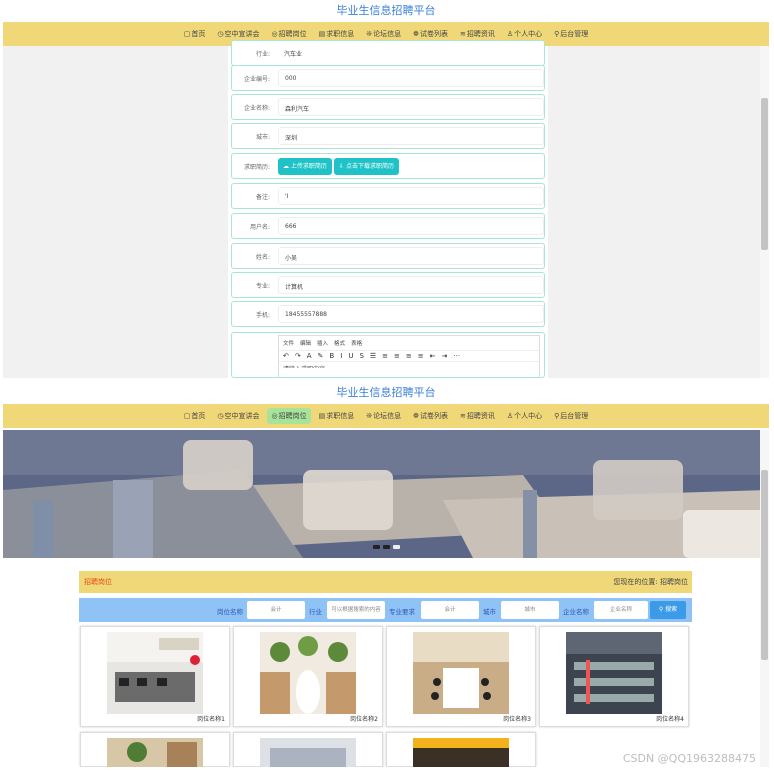  What do you see at coordinates (337, 416) in the screenshot?
I see `nav-item: ▤求职信息` at bounding box center [337, 416].